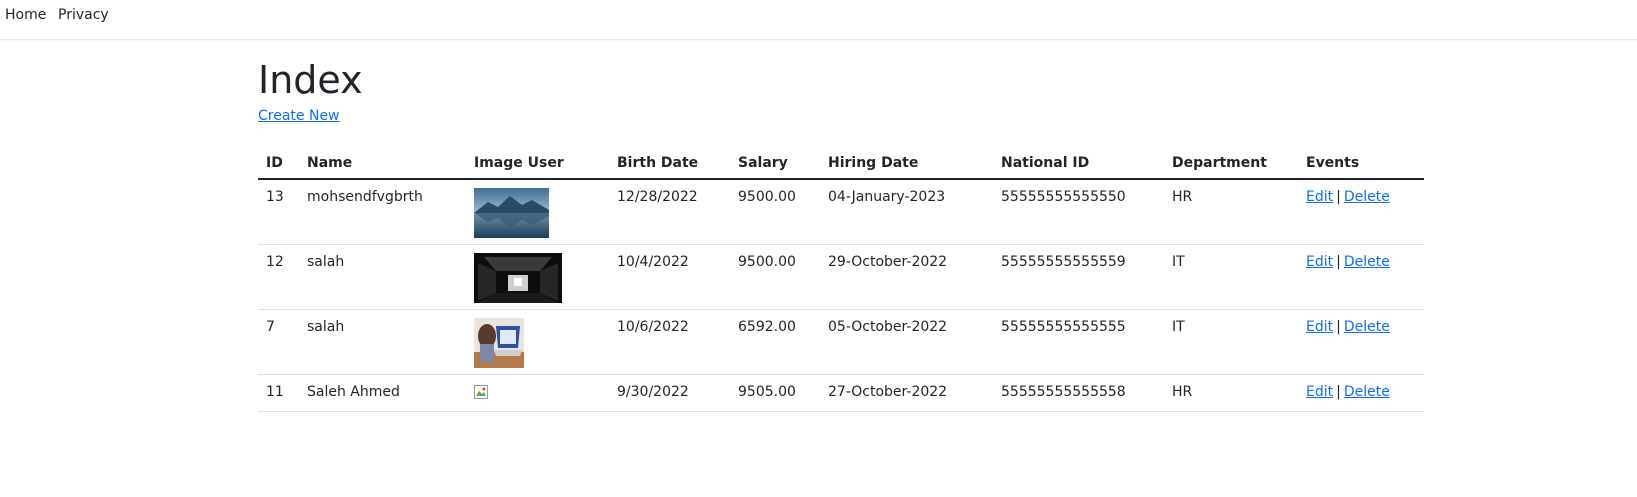 Image resolution: width=1637 pixels, height=497 pixels. I want to click on cell-name: Saleh Ahmed, so click(382, 393).